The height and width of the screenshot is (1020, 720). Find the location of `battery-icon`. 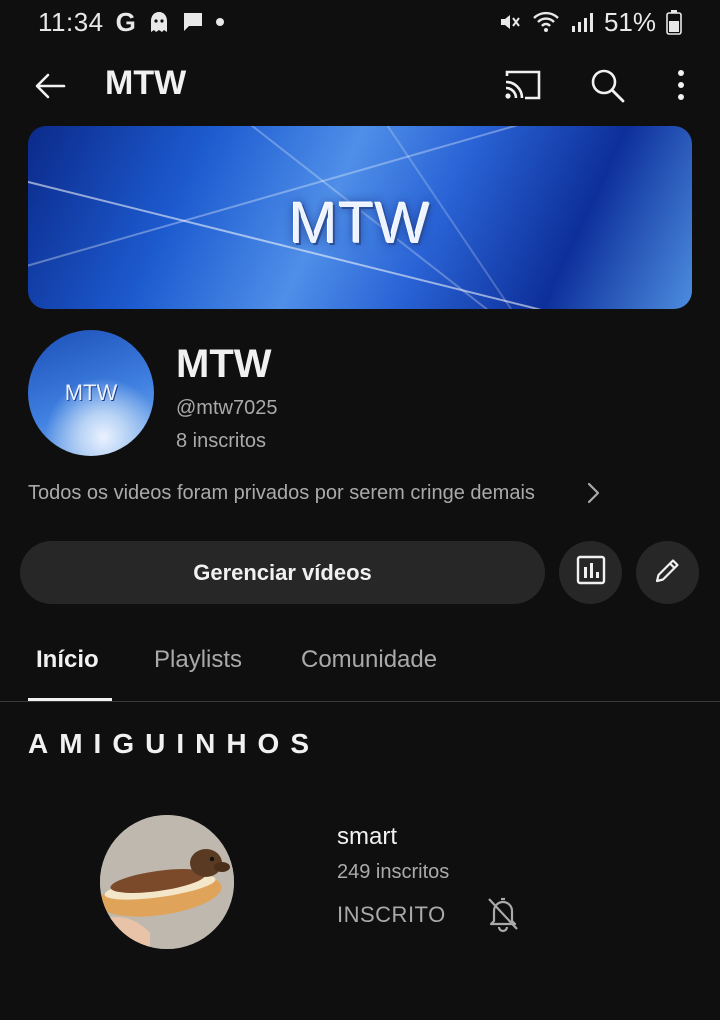

battery-icon is located at coordinates (674, 22).